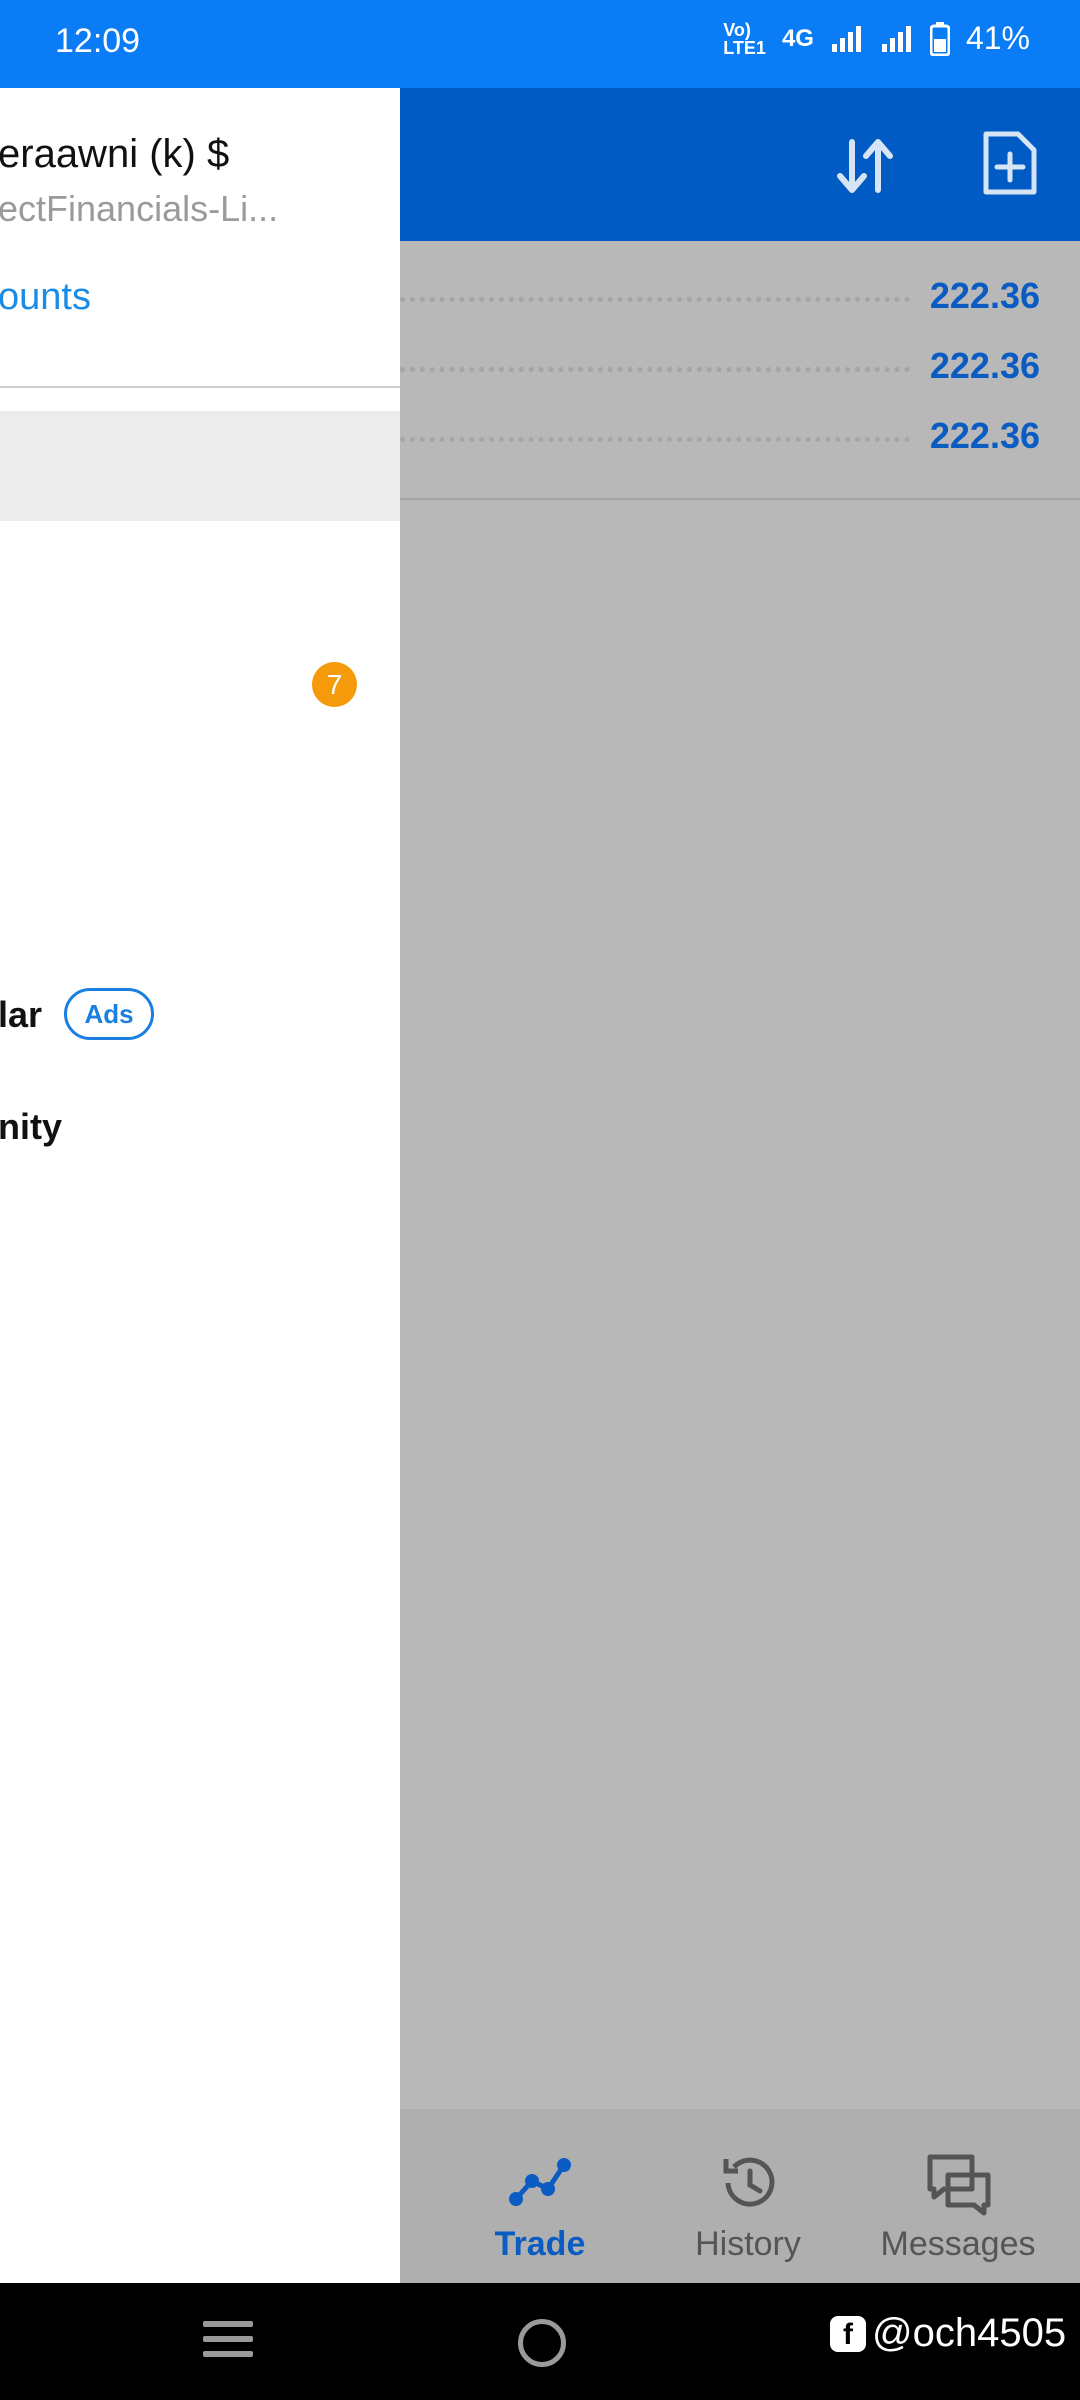 This screenshot has width=1080, height=2400. What do you see at coordinates (228, 2342) in the screenshot?
I see `recent-apps-button` at bounding box center [228, 2342].